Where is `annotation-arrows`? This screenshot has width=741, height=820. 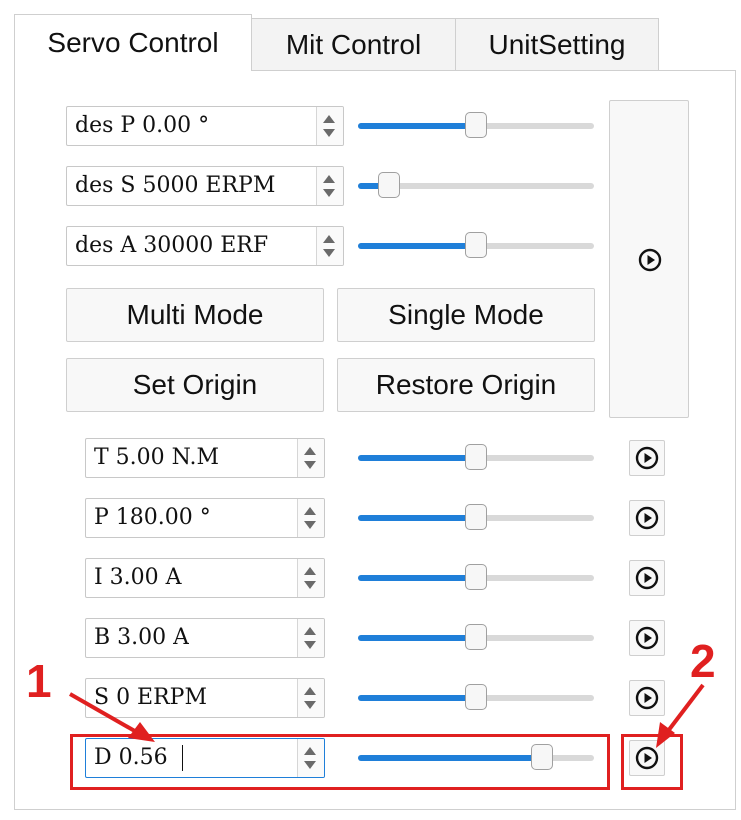 annotation-arrows is located at coordinates (387, 715).